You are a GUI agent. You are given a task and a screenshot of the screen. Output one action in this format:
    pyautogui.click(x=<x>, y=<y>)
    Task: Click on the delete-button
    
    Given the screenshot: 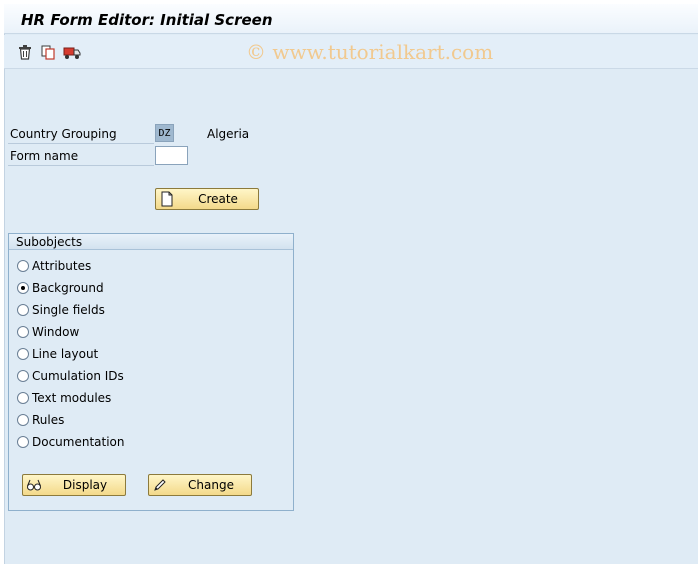 What is the action you would take?
    pyautogui.click(x=25, y=52)
    